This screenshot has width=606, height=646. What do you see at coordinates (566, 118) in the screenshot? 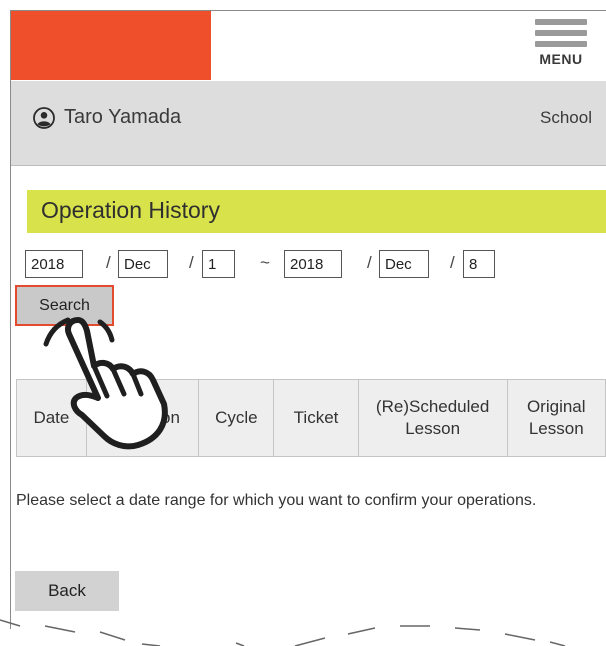
I see `school-link: School` at bounding box center [566, 118].